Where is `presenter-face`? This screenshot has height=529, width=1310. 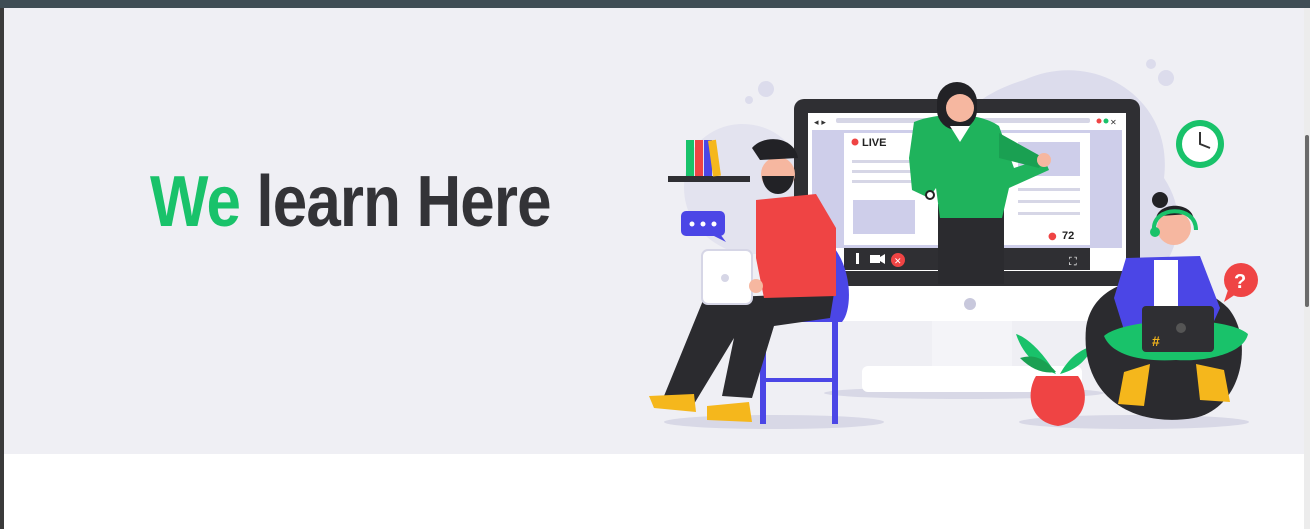 presenter-face is located at coordinates (960, 108).